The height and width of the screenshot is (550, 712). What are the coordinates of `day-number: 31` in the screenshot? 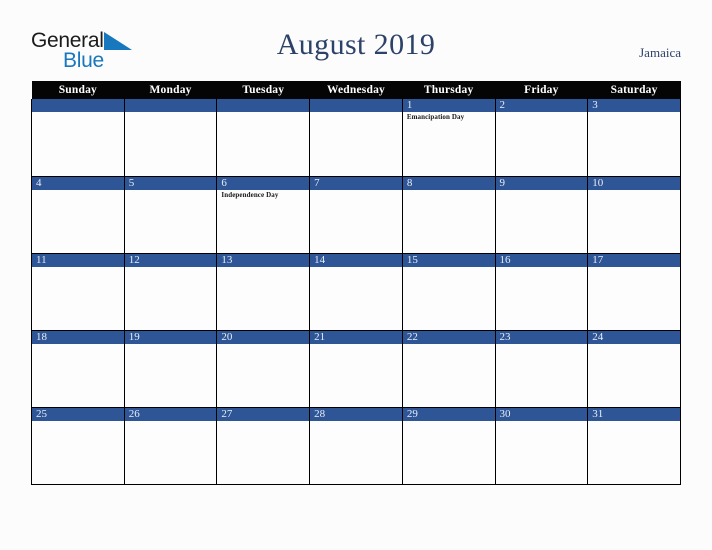 It's located at (634, 414).